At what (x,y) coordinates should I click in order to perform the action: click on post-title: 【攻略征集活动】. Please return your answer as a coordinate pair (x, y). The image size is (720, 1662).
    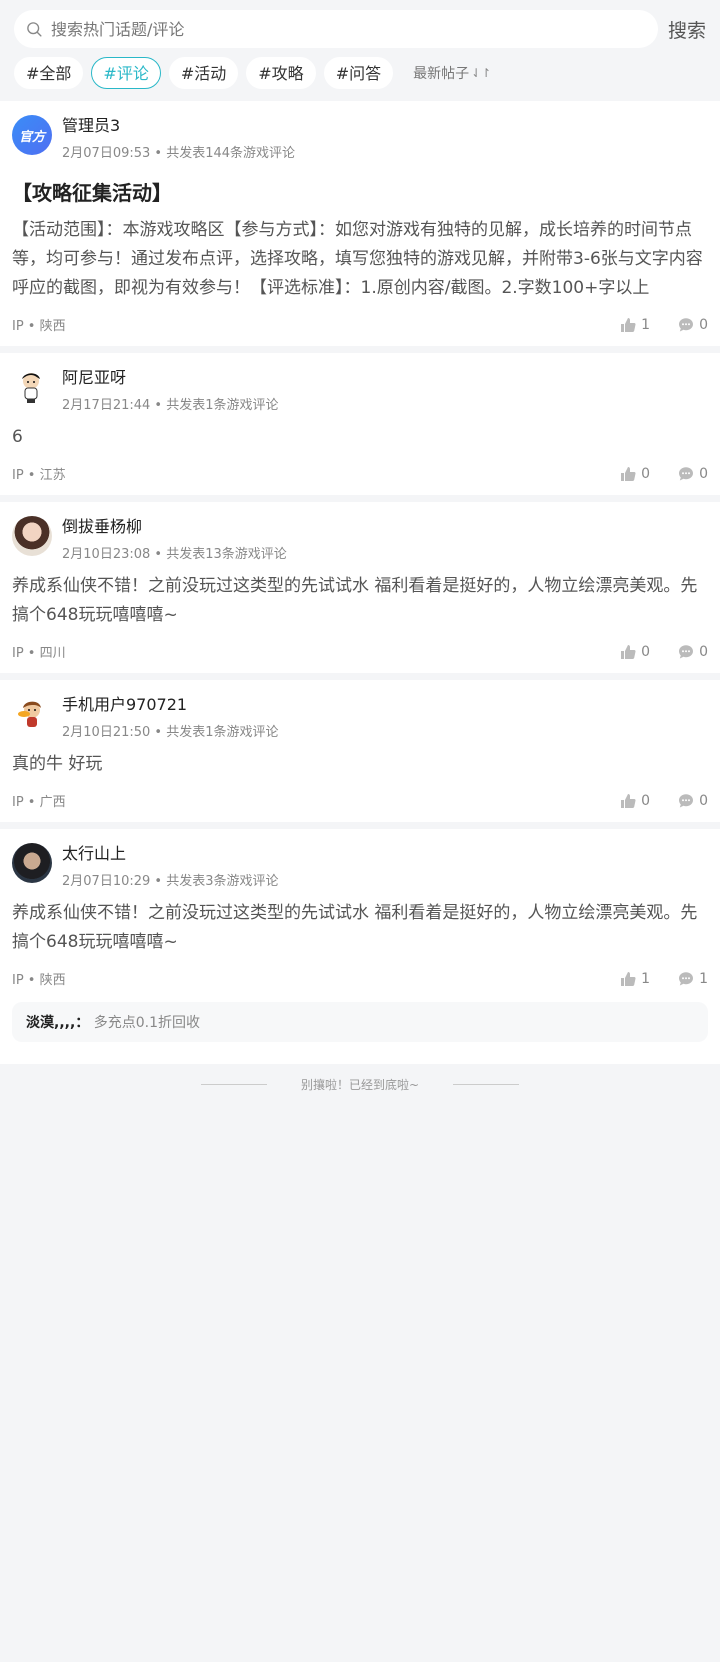
    Looking at the image, I should click on (92, 193).